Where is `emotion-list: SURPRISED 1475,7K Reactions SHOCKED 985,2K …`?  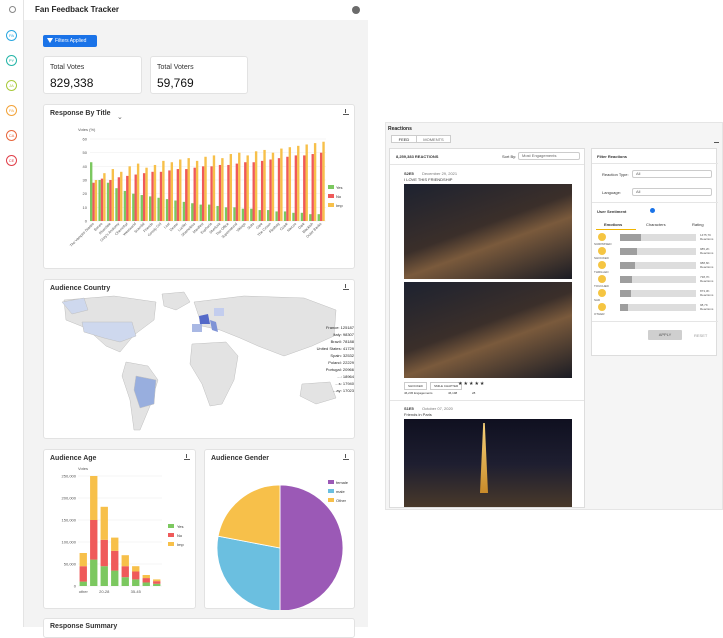 emotion-list: SURPRISED 1475,7K Reactions SHOCKED 985,2K … is located at coordinates (655, 275).